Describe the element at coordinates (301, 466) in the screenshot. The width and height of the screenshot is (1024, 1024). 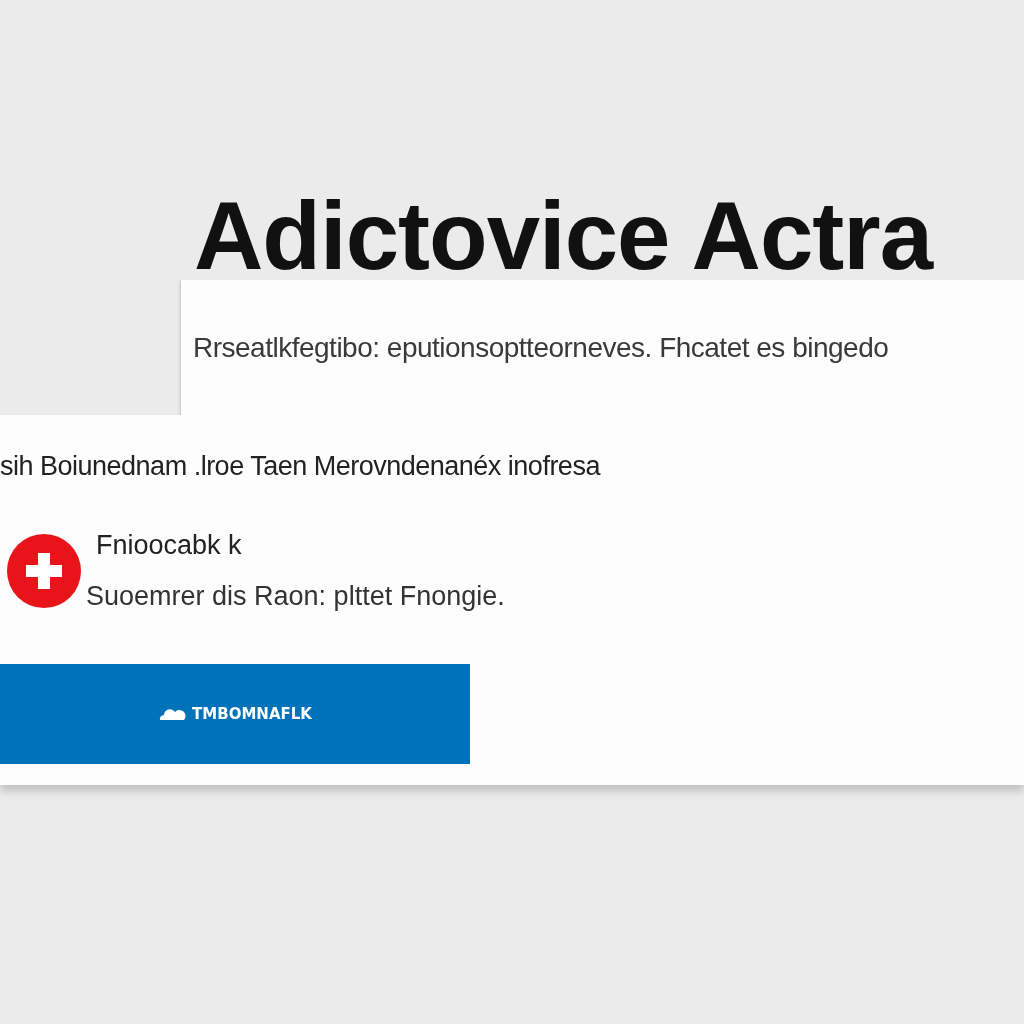
I see `description-text: sih Boiunednam .lroe Taen Merovndenanéx inofresa` at that location.